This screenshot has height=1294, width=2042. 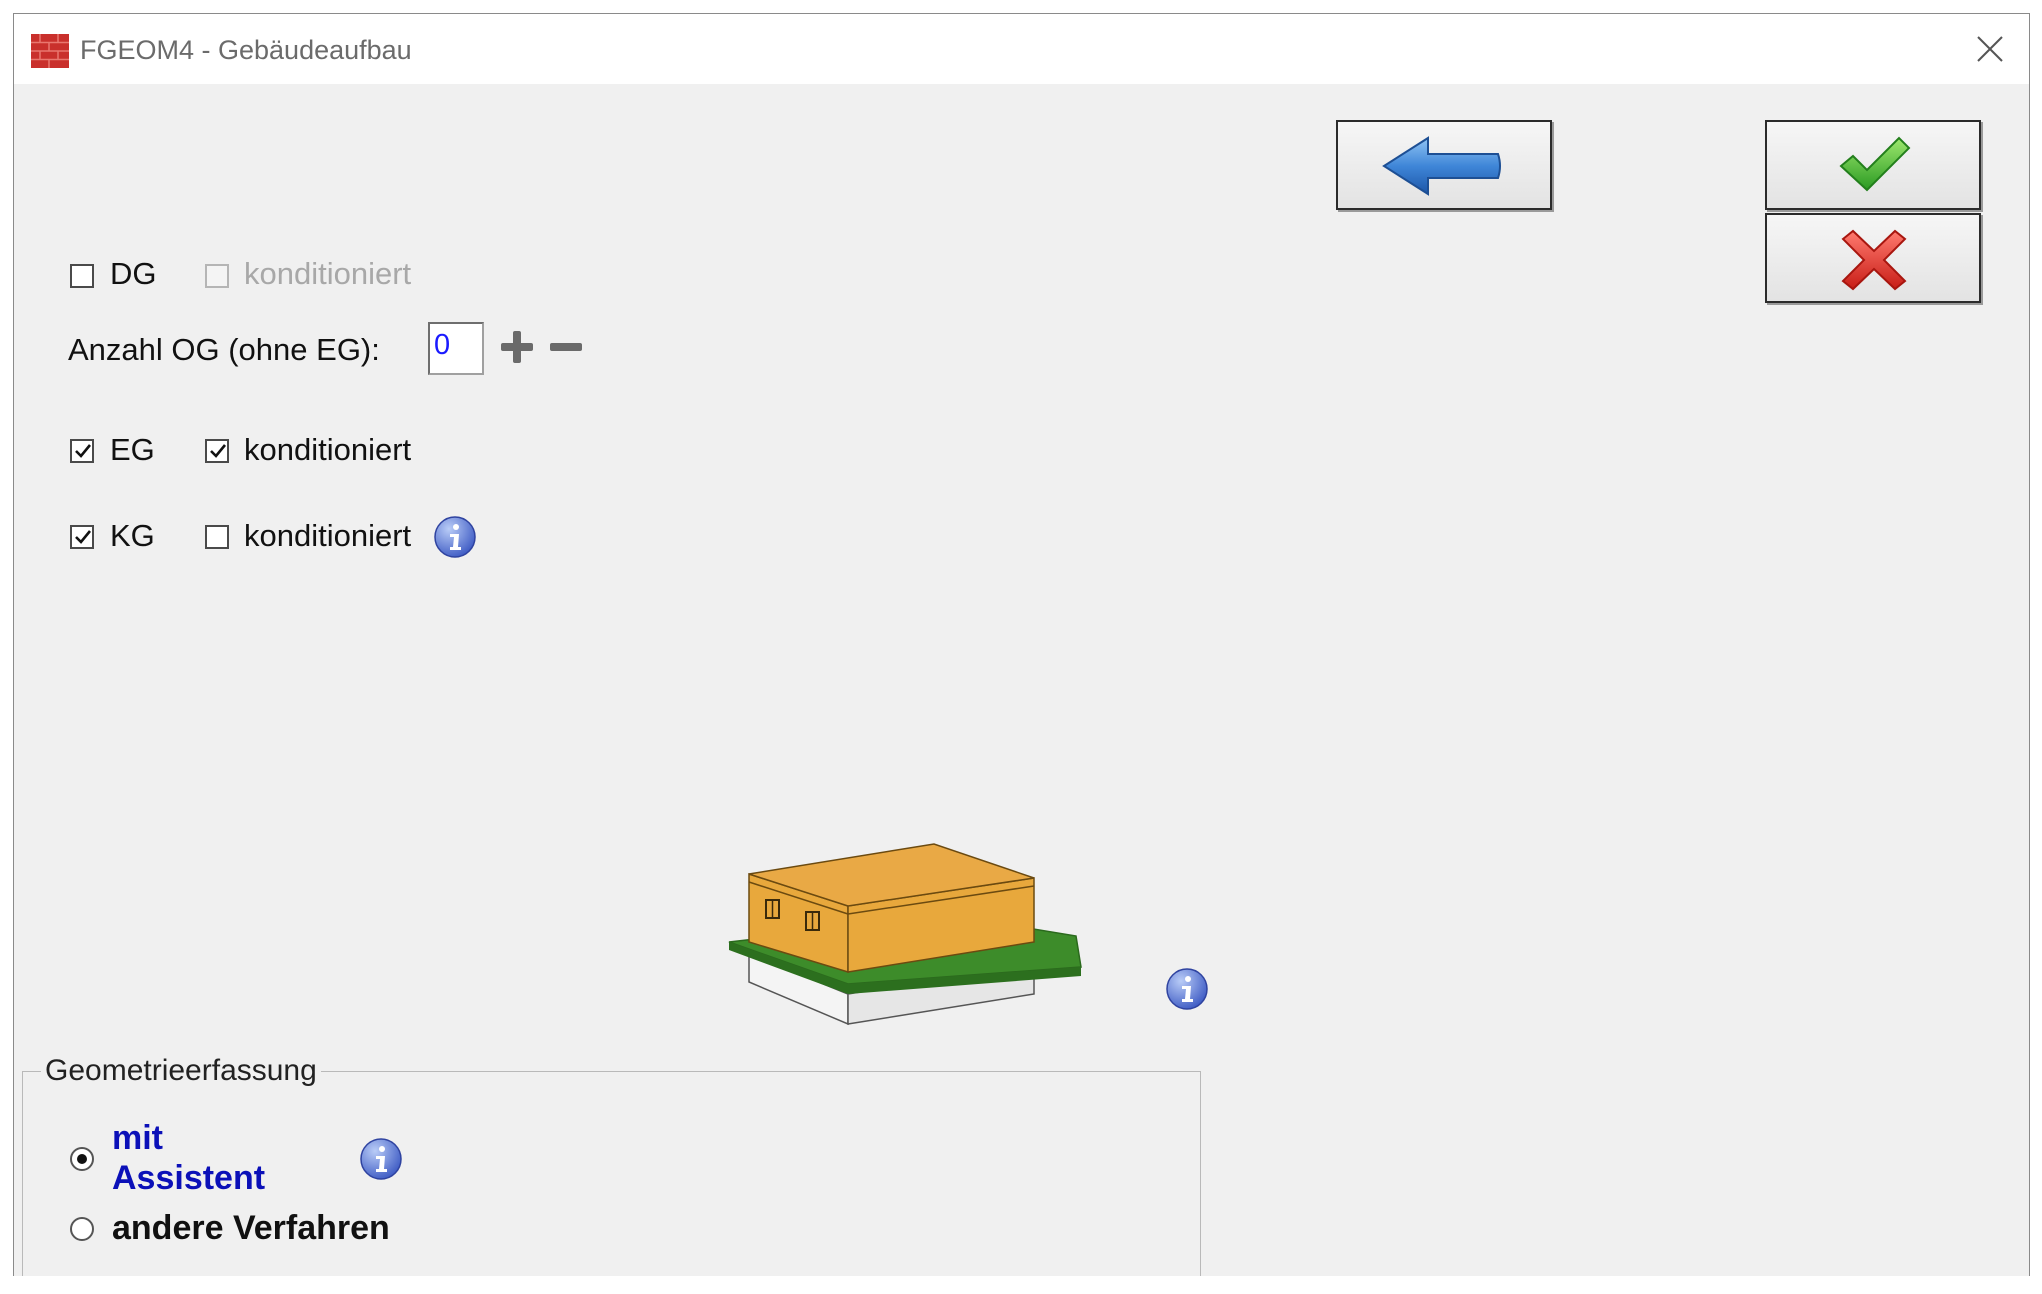 What do you see at coordinates (188, 1158) in the screenshot?
I see `radio-mit-assistent-label: mit Assistent` at bounding box center [188, 1158].